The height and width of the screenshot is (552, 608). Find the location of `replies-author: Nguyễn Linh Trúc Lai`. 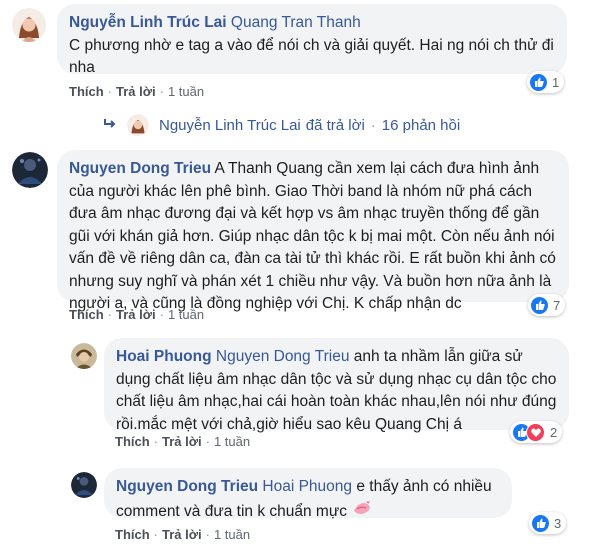

replies-author: Nguyễn Linh Trúc Lai is located at coordinates (230, 125).